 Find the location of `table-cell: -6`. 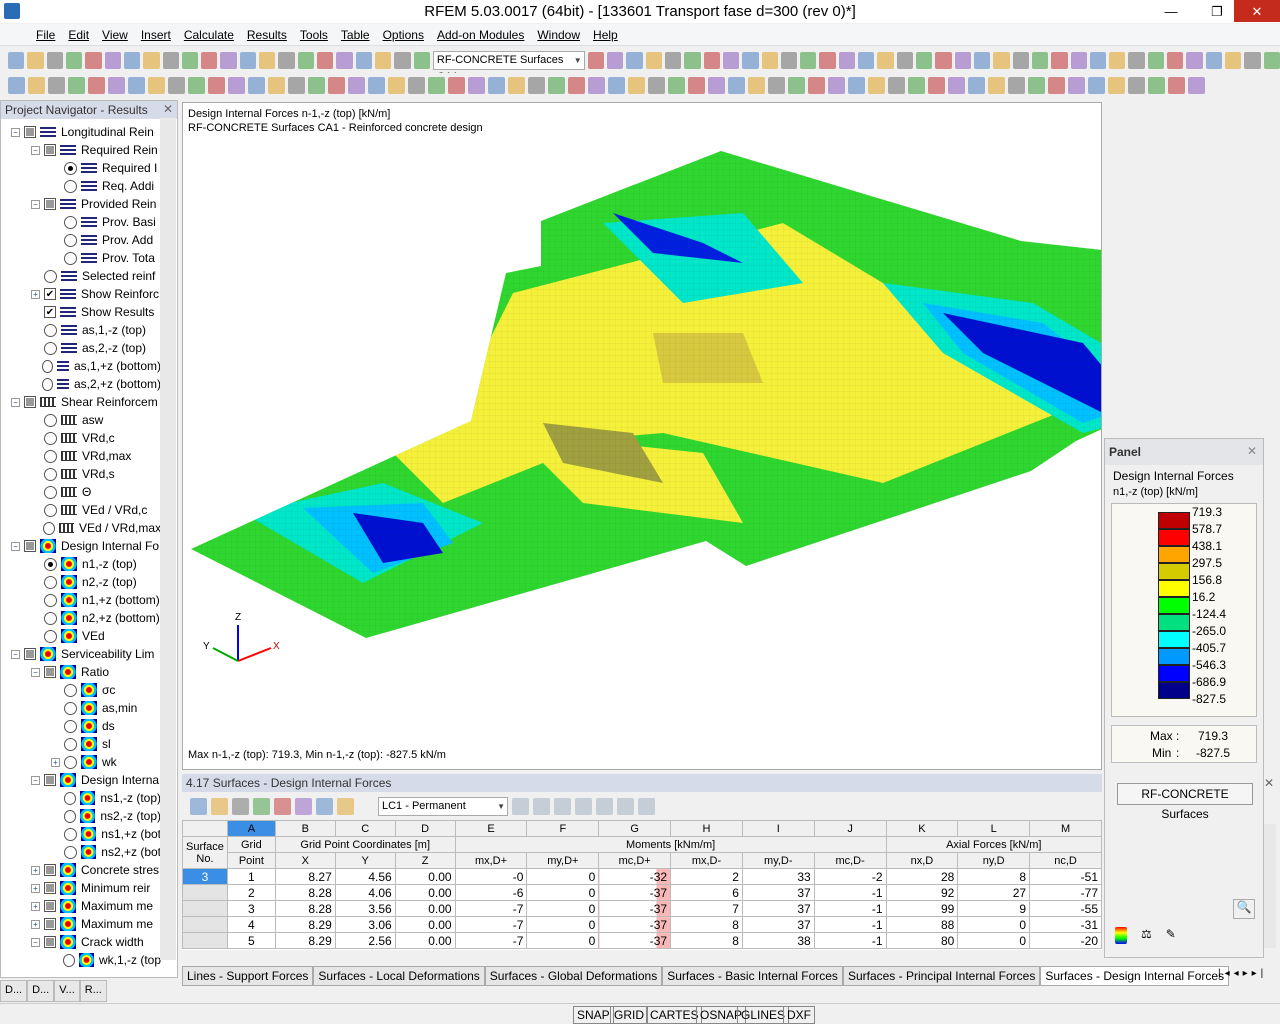

table-cell: -6 is located at coordinates (491, 892).